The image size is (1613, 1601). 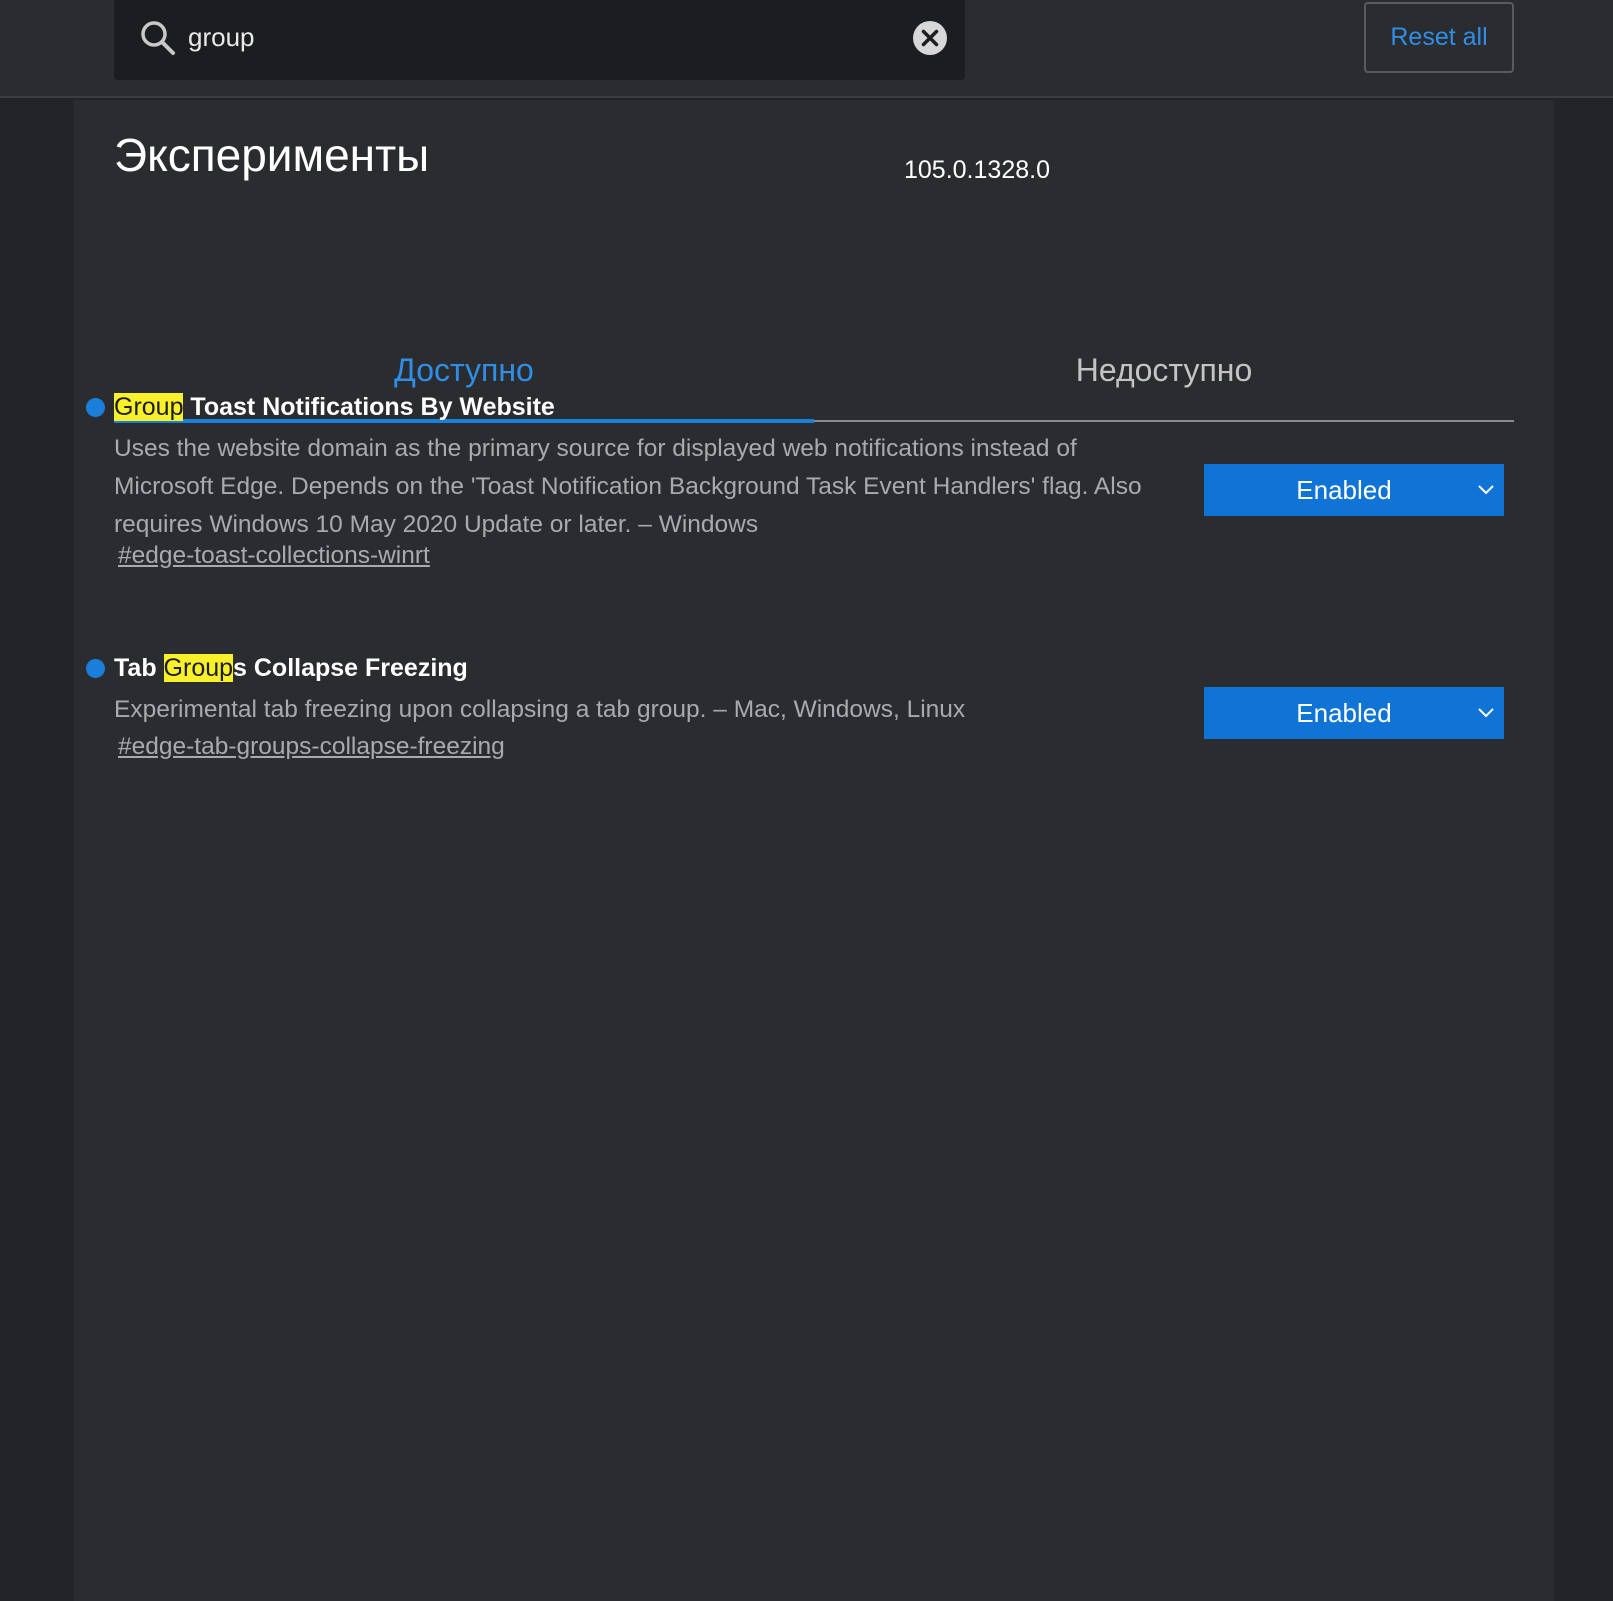 I want to click on tab-unavailable: Недоступно, so click(x=1164, y=376).